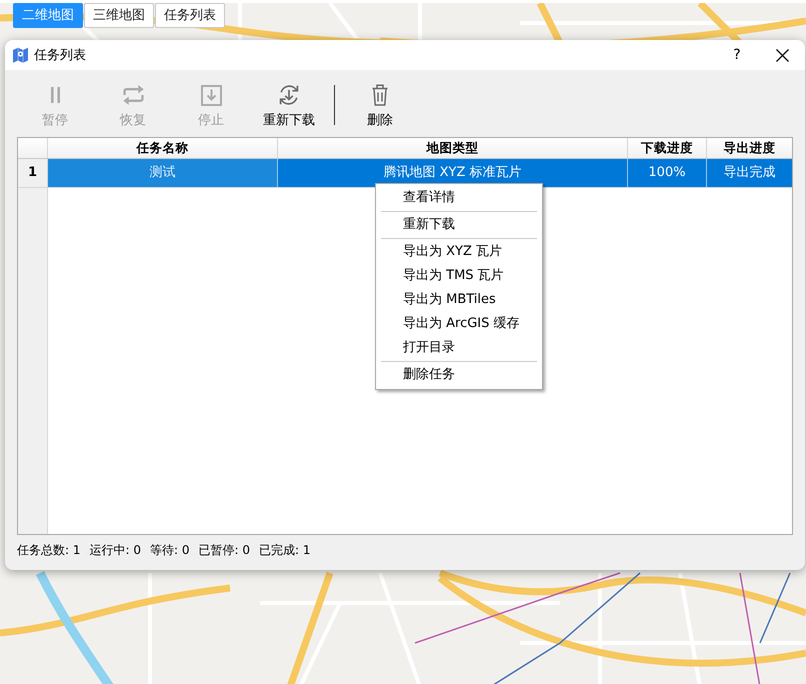 The image size is (806, 684). I want to click on view-tab: 三维地图, so click(119, 15).